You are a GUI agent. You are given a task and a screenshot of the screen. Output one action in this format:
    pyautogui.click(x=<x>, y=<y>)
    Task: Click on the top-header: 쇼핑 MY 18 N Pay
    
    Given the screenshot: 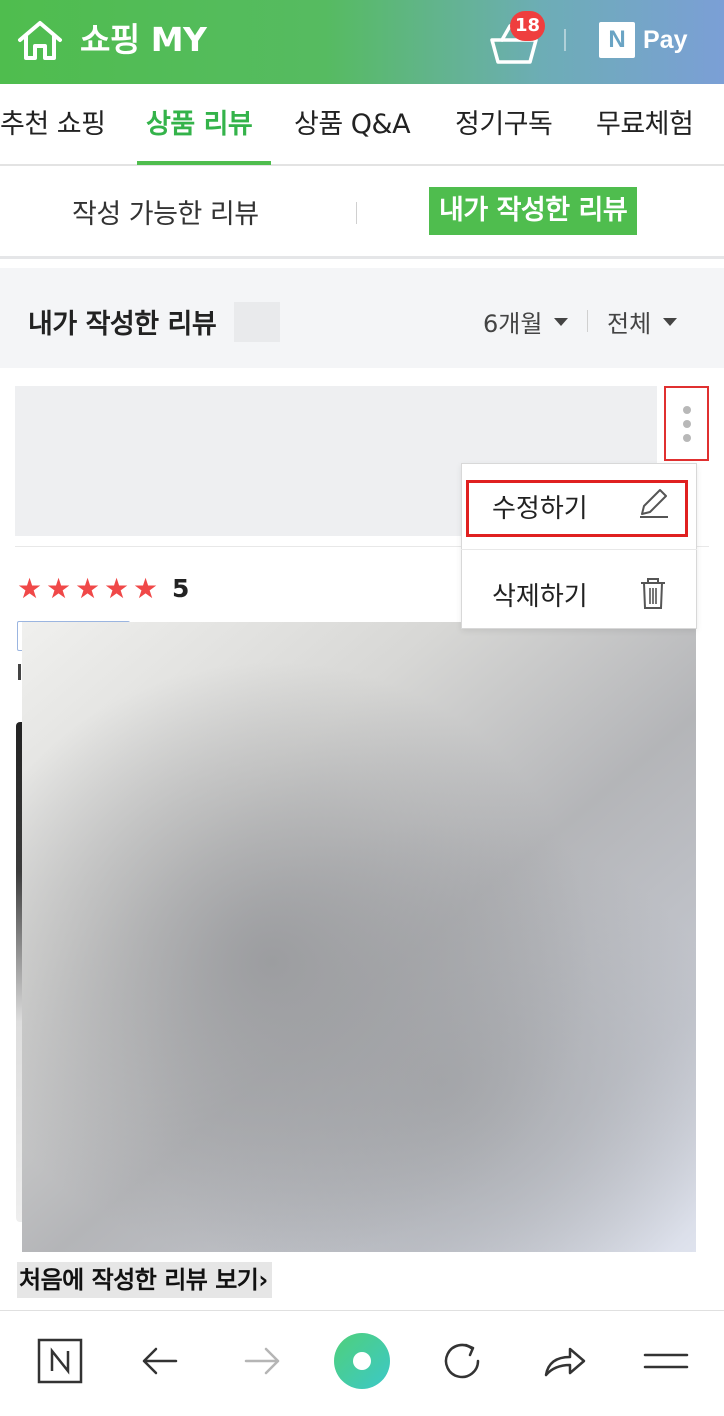 What is the action you would take?
    pyautogui.click(x=362, y=42)
    